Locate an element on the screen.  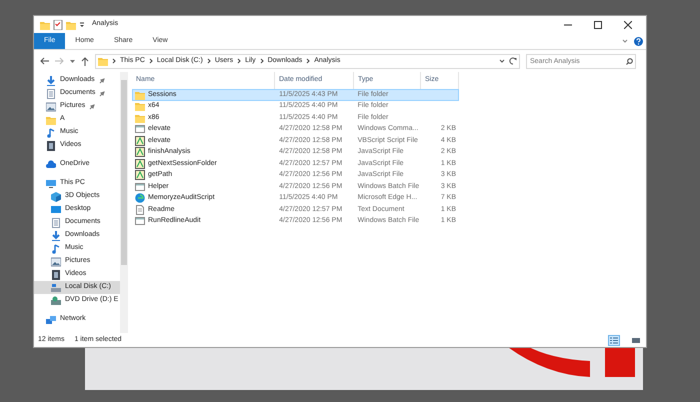
checklist-icon is located at coordinates (58, 25).